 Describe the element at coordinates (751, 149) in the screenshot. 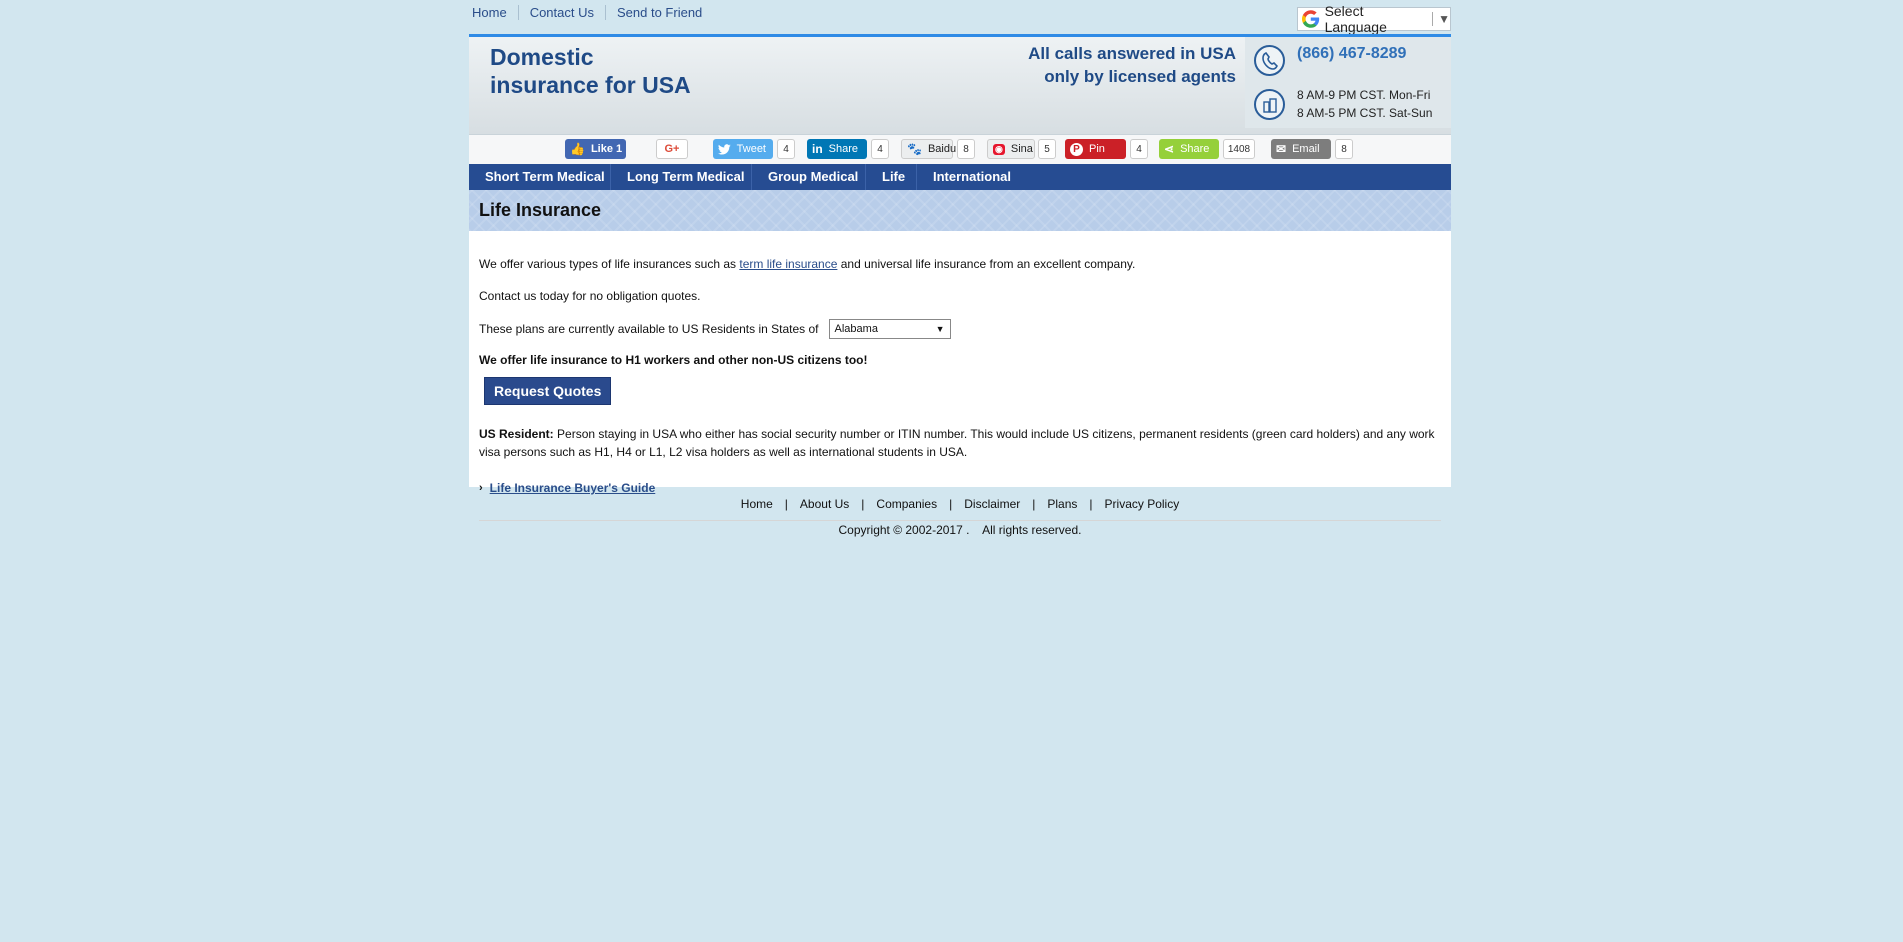

I see `tweet-label: Tweet` at that location.